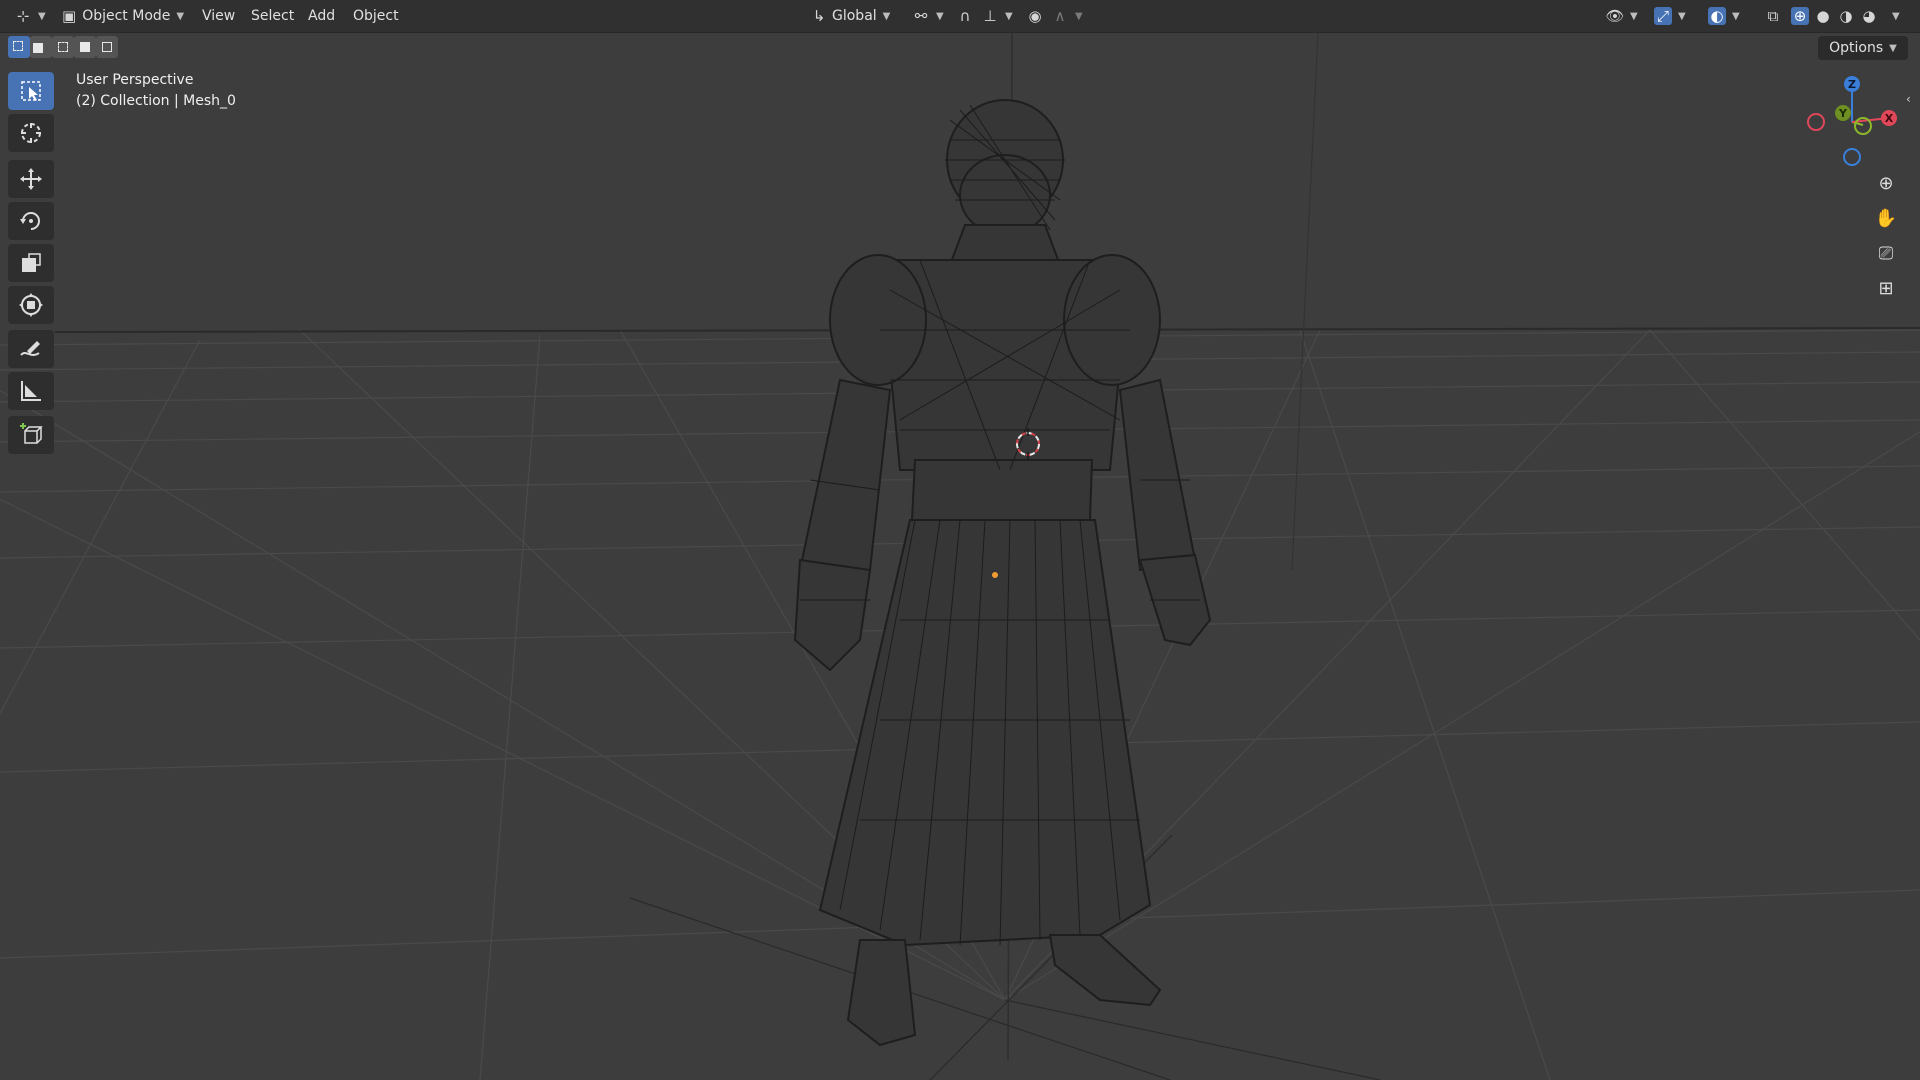  What do you see at coordinates (1889, 118) in the screenshot?
I see `gizmo-x-label: X` at bounding box center [1889, 118].